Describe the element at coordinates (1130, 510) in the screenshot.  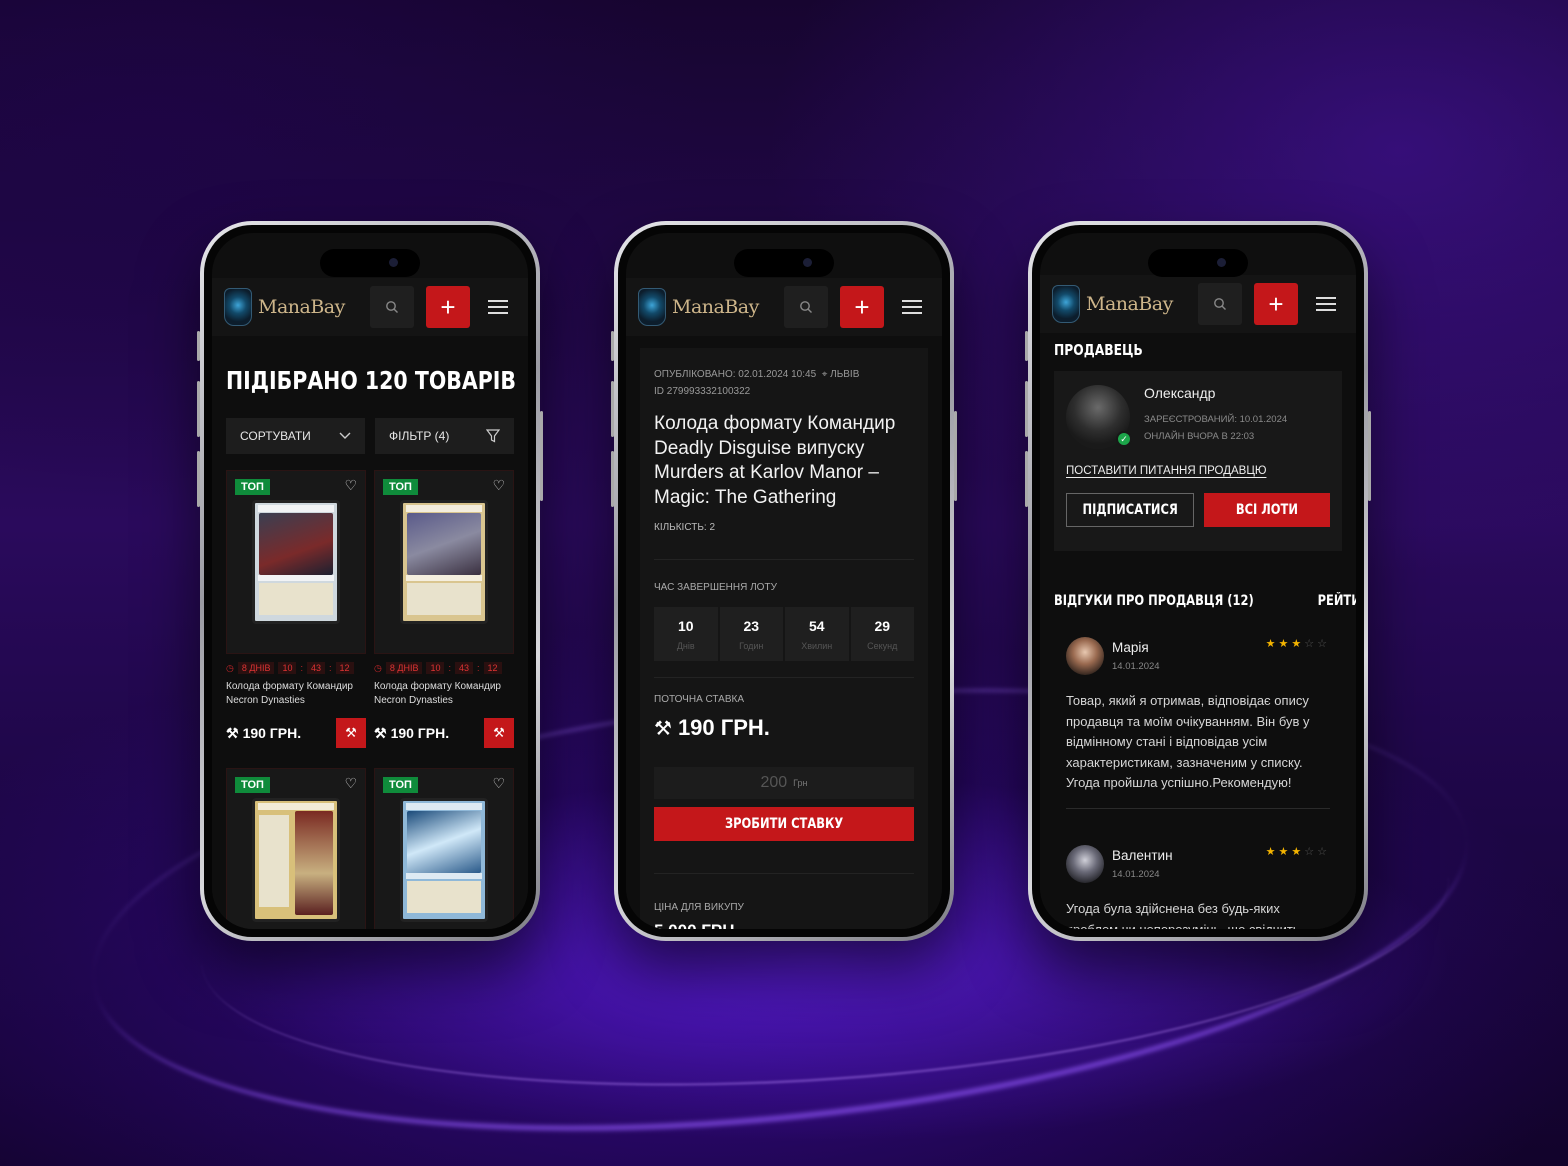
I see `subscribe-button: ПІДПИСАТИСЯ` at that location.